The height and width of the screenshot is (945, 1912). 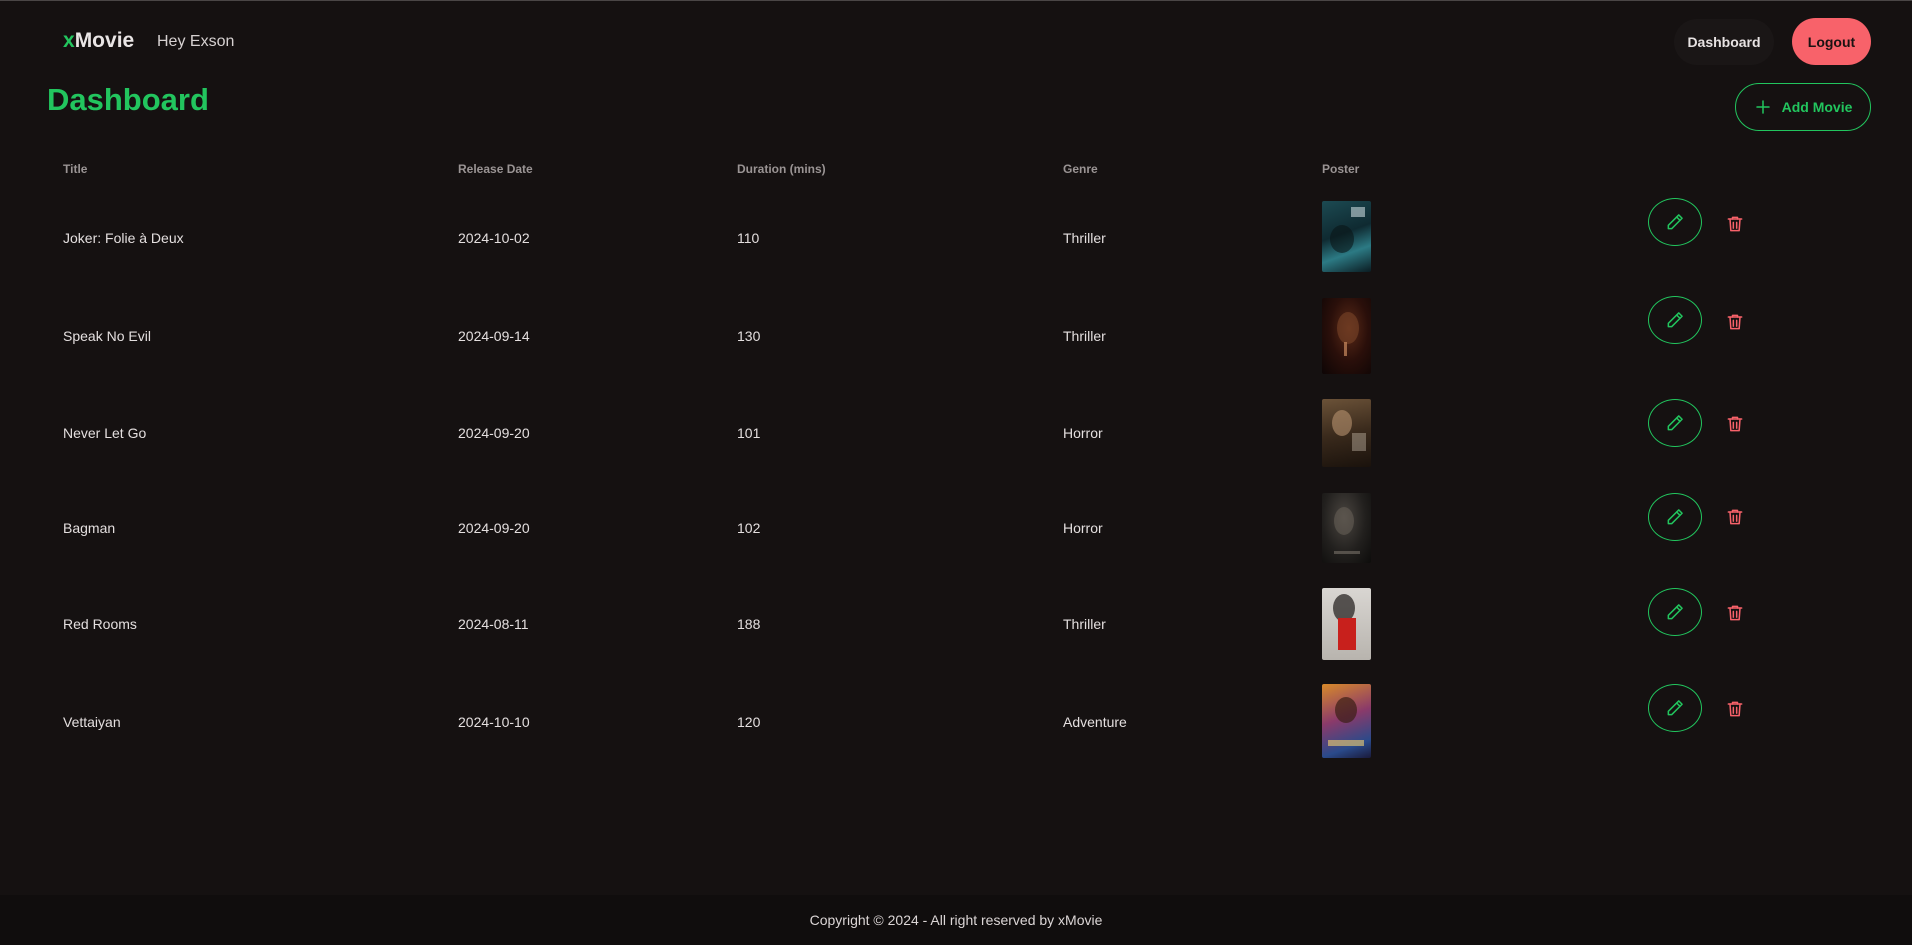 What do you see at coordinates (100, 624) in the screenshot?
I see `cell-title: Red Rooms` at bounding box center [100, 624].